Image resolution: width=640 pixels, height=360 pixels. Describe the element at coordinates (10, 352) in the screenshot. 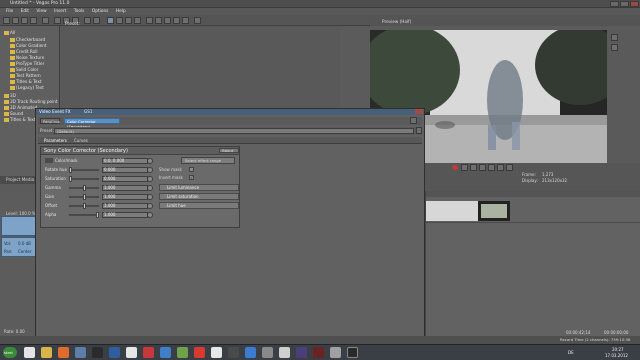

I see `start-button: start` at that location.